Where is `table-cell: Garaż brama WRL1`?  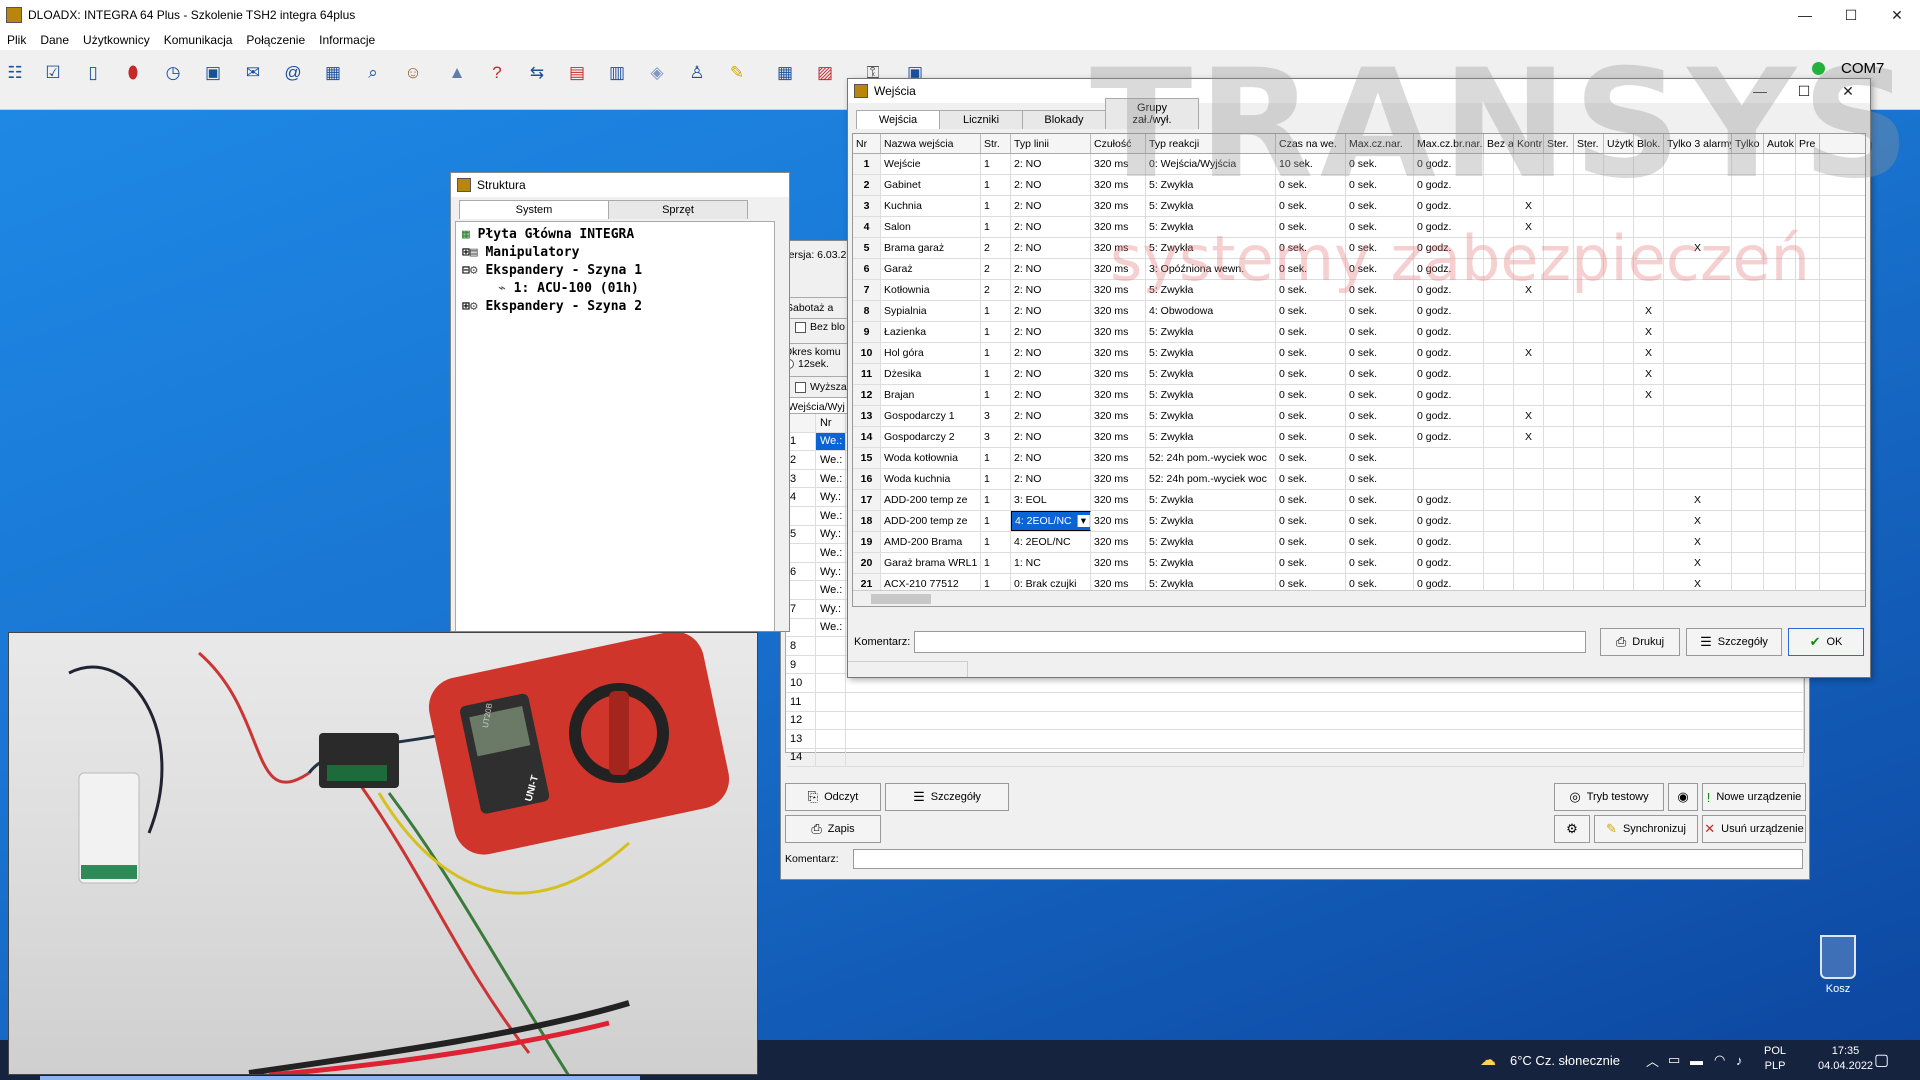
table-cell: Garaż brama WRL1 is located at coordinates (931, 563).